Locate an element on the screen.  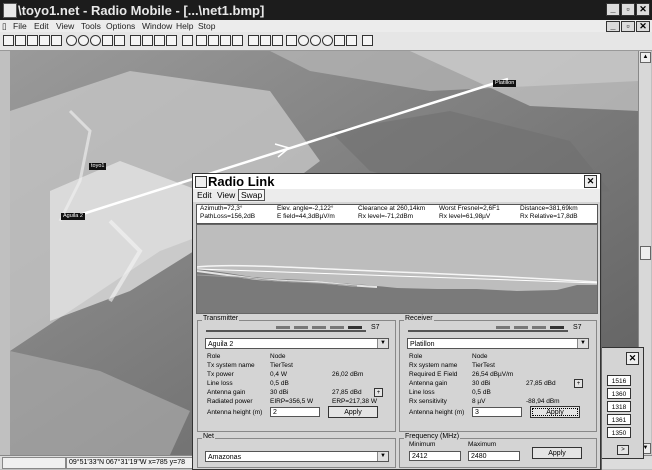
map-properties-icon is located at coordinates (44, 40).